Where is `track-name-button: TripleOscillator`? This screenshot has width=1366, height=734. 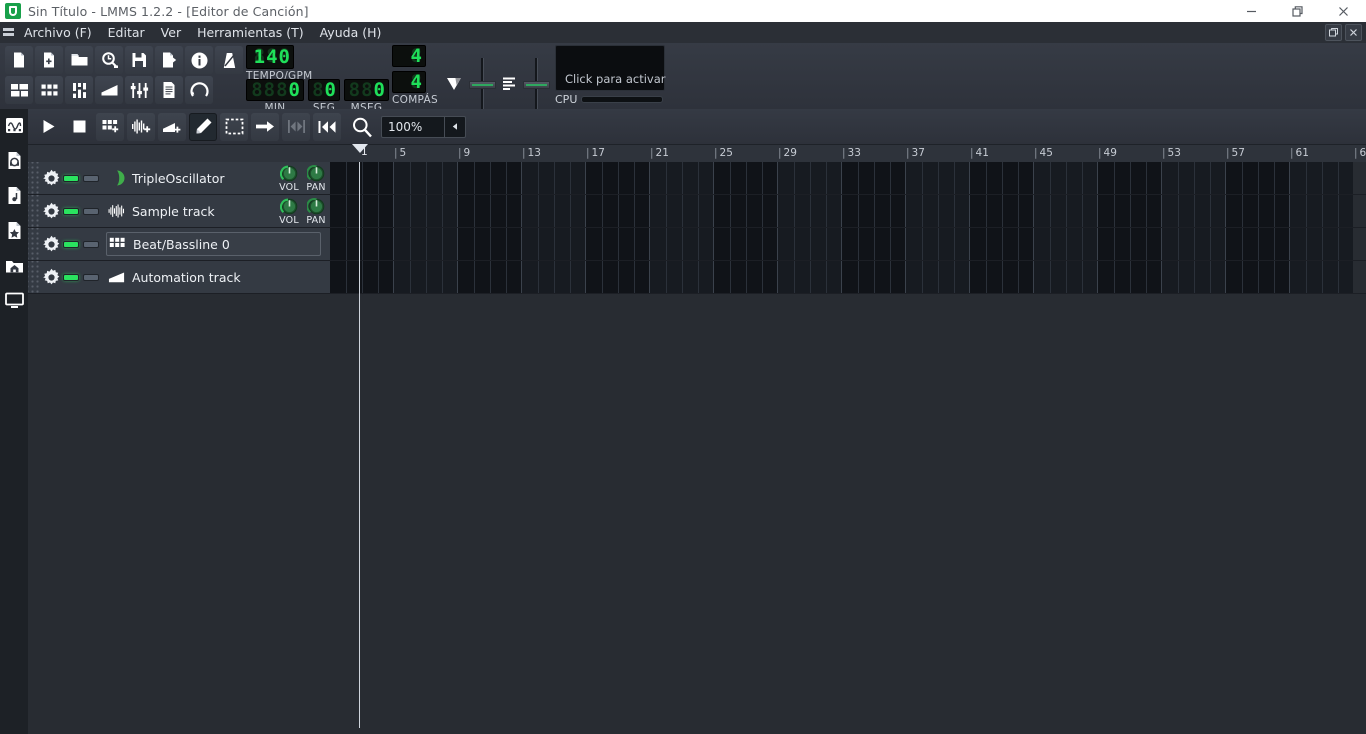 track-name-button: TripleOscillator is located at coordinates (168, 178).